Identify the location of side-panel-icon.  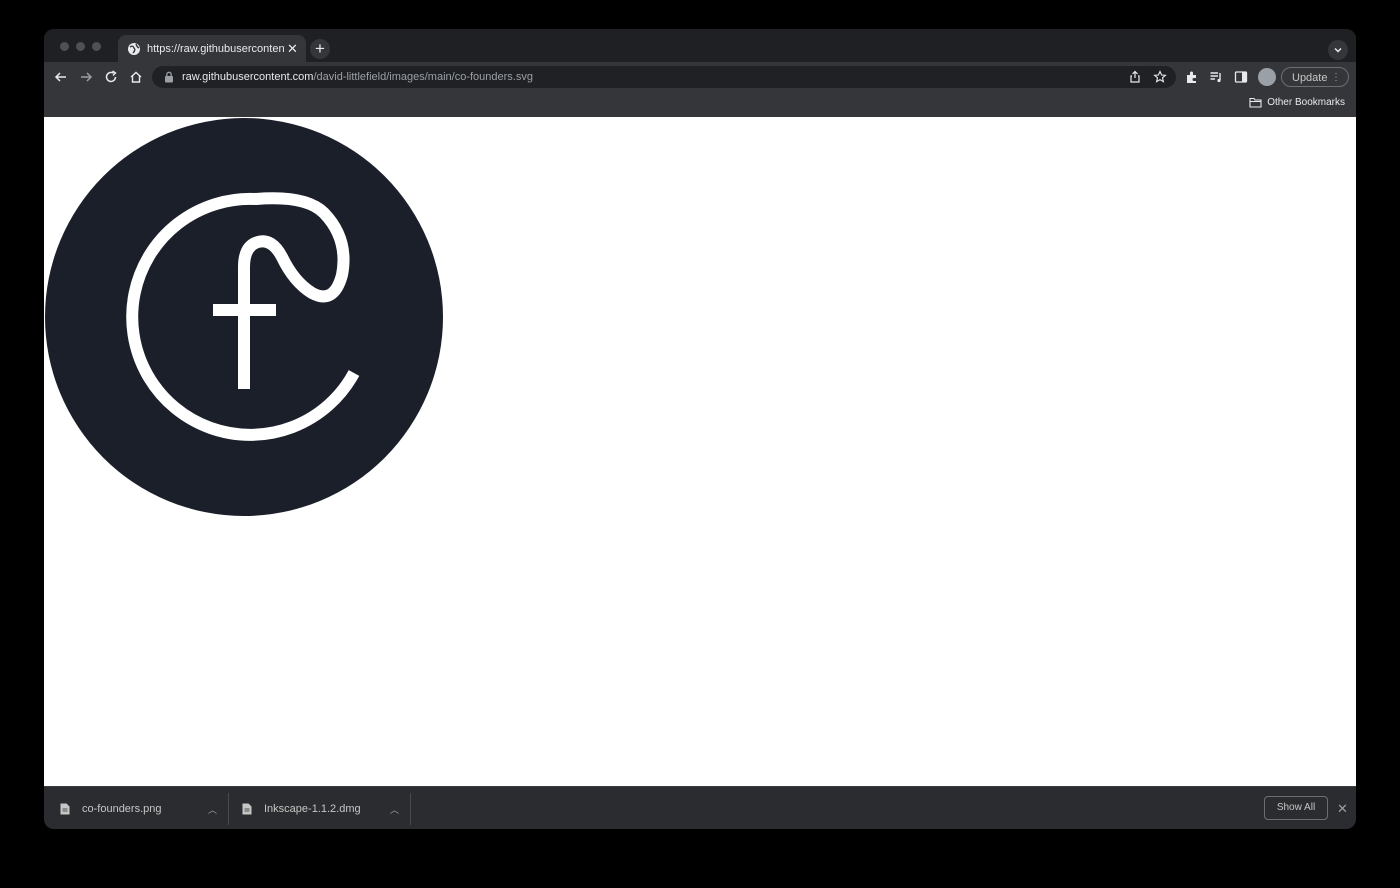
(1241, 77).